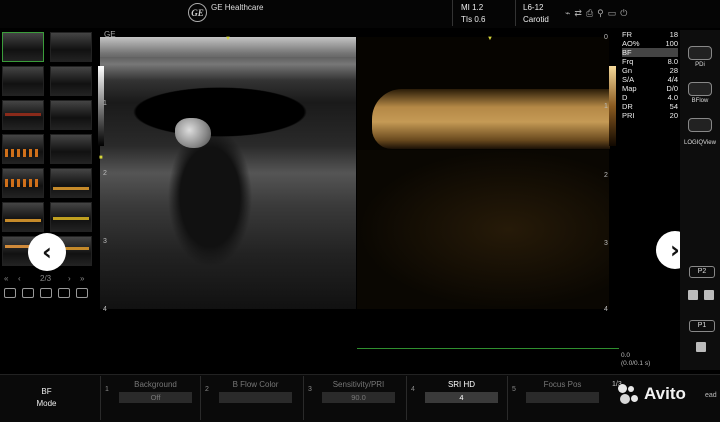  I want to click on previous-image-button: ‹, so click(47, 252).